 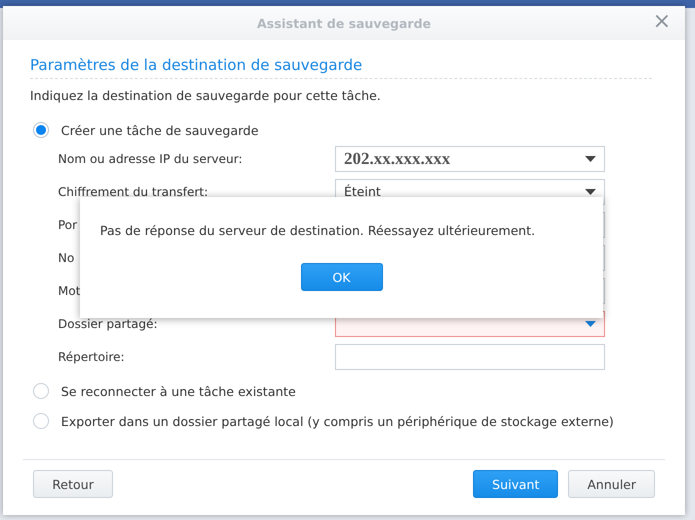 What do you see at coordinates (69, 291) in the screenshot?
I see `field-label: Mot` at bounding box center [69, 291].